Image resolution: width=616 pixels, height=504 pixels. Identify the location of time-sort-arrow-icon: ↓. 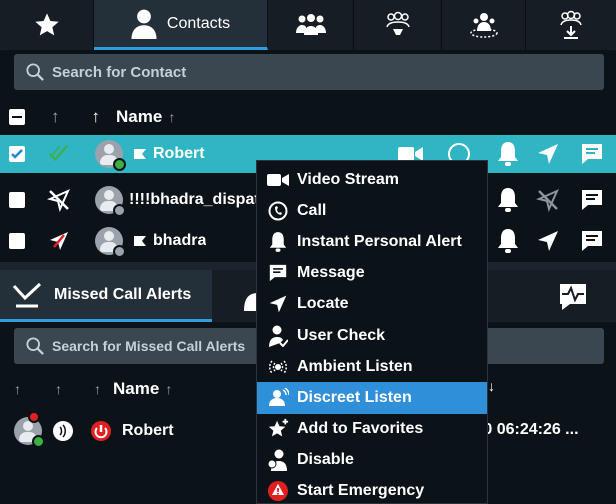
(491, 386).